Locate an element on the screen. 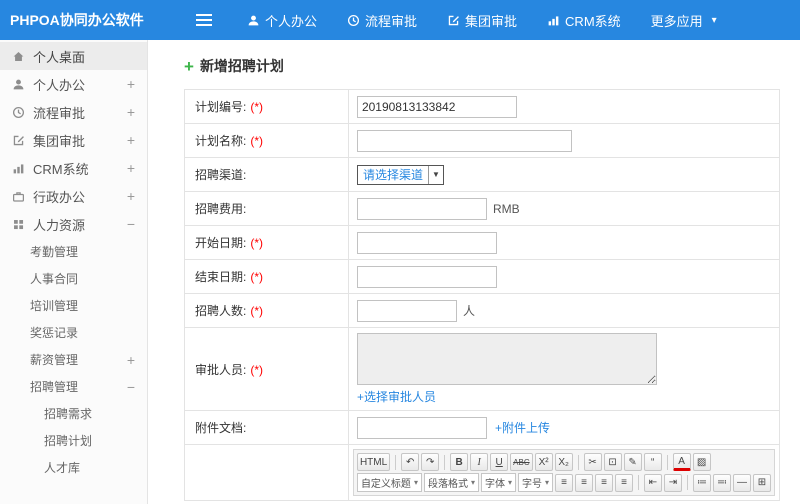 This screenshot has width=800, height=504. field-label: 审批人员: is located at coordinates (221, 369).